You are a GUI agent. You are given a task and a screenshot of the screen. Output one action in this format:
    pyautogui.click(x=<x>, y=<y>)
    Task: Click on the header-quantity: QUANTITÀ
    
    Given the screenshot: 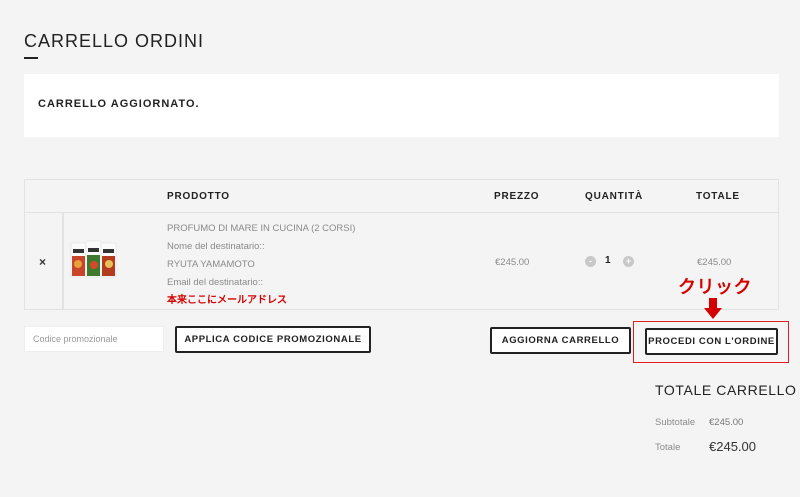 What is the action you would take?
    pyautogui.click(x=614, y=196)
    